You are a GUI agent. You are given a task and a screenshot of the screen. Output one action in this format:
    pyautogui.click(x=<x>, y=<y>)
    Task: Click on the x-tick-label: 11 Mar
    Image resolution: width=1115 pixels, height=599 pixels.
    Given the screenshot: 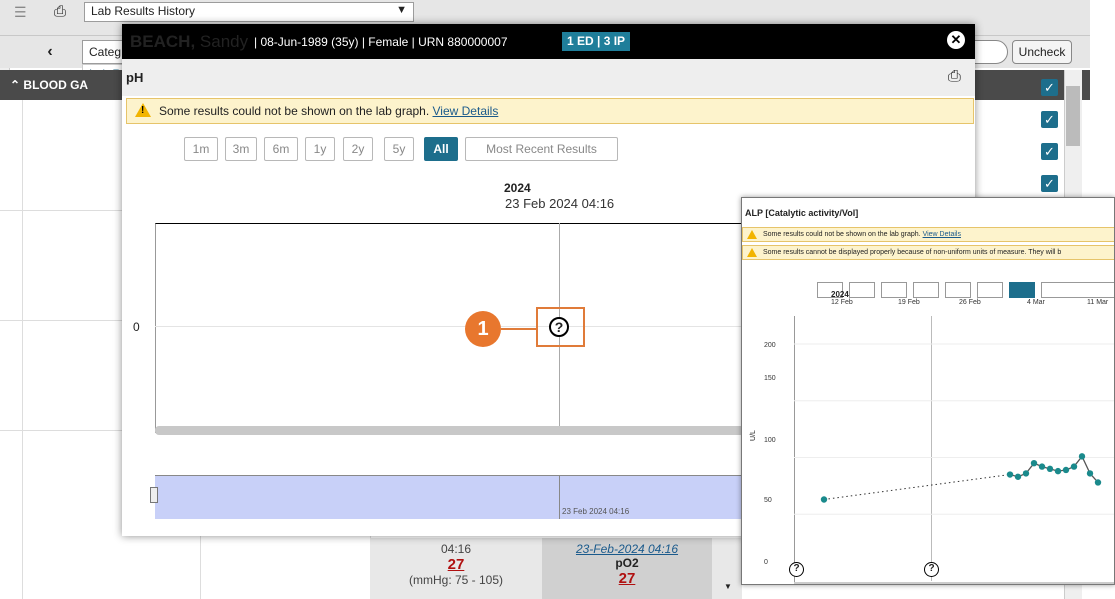 What is the action you would take?
    pyautogui.click(x=1098, y=302)
    